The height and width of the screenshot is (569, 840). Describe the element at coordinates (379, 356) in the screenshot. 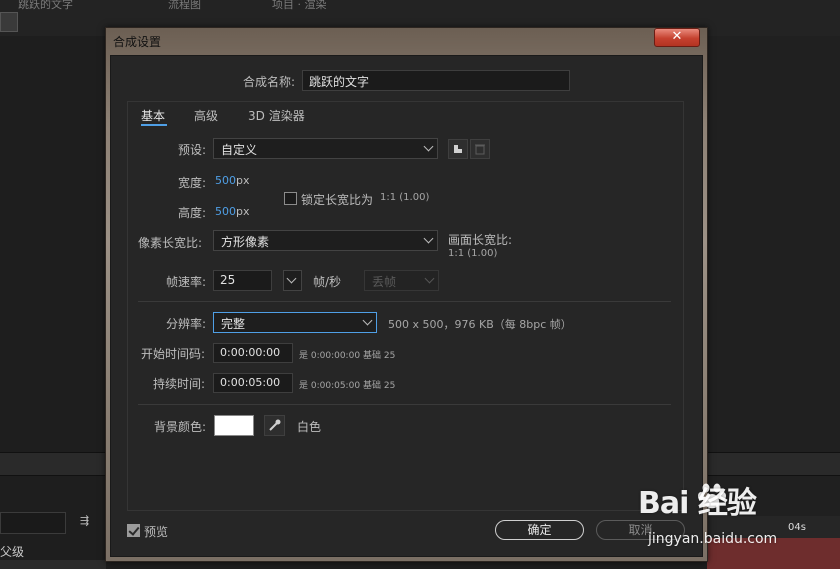

I see `start-timecode-base: 基础 25` at that location.